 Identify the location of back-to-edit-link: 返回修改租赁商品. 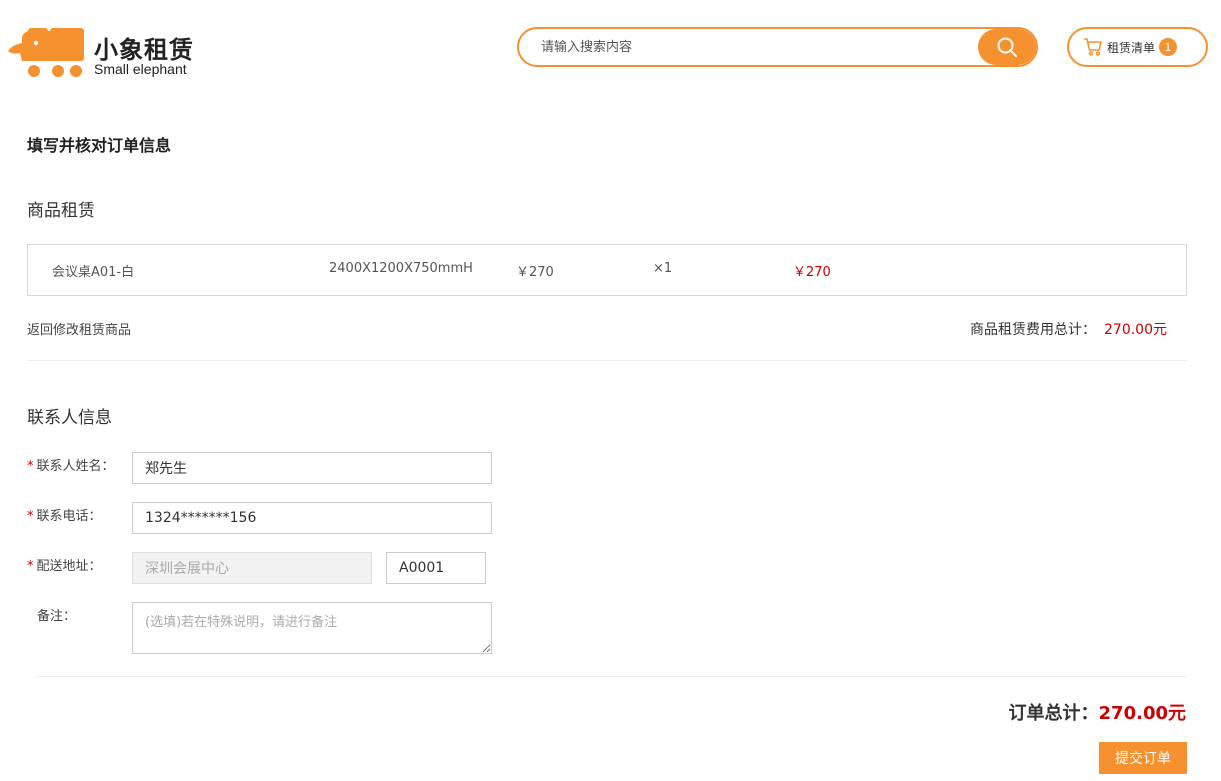
(79, 328).